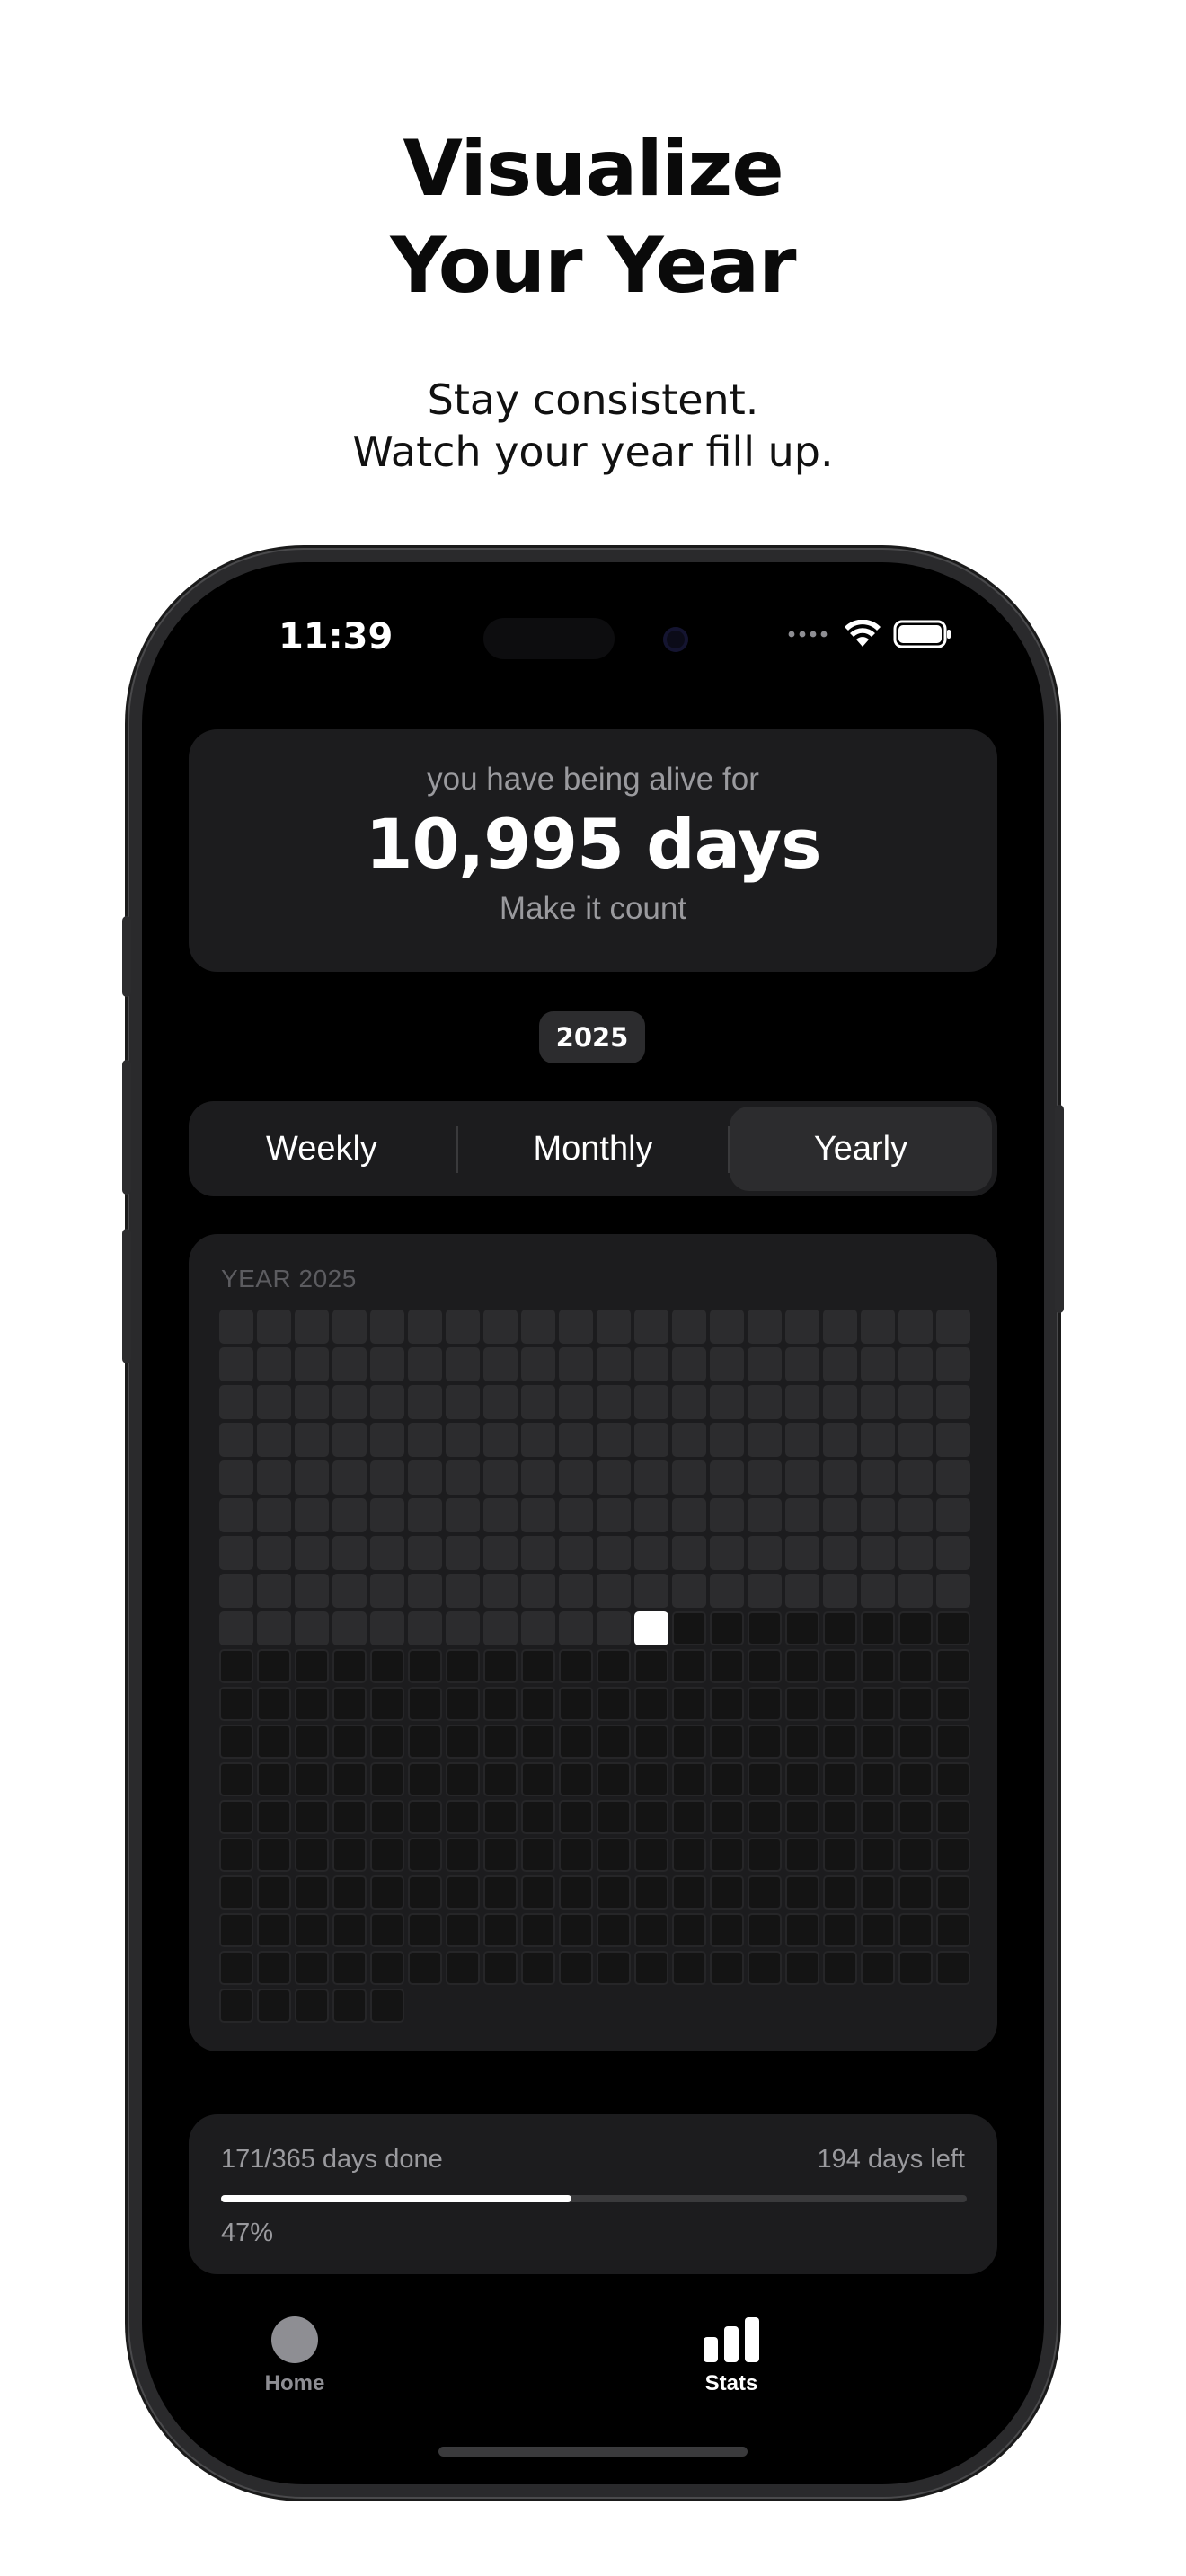 This screenshot has height=2576, width=1186. I want to click on promo-title-line-1: Visualize, so click(593, 169).